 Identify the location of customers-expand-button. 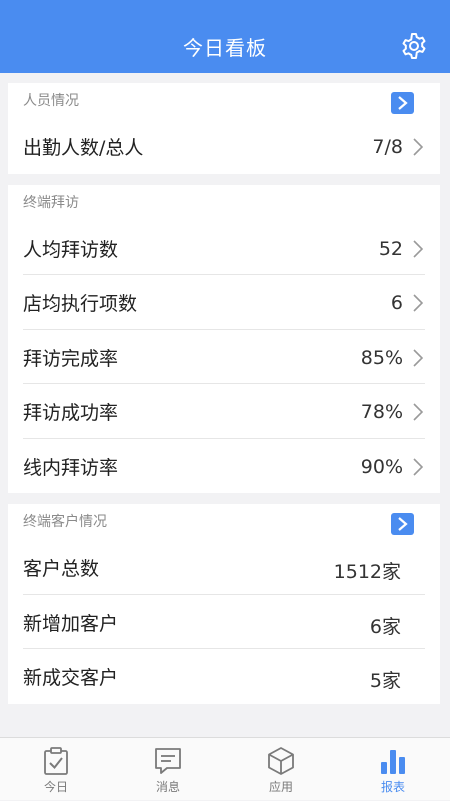
(402, 524).